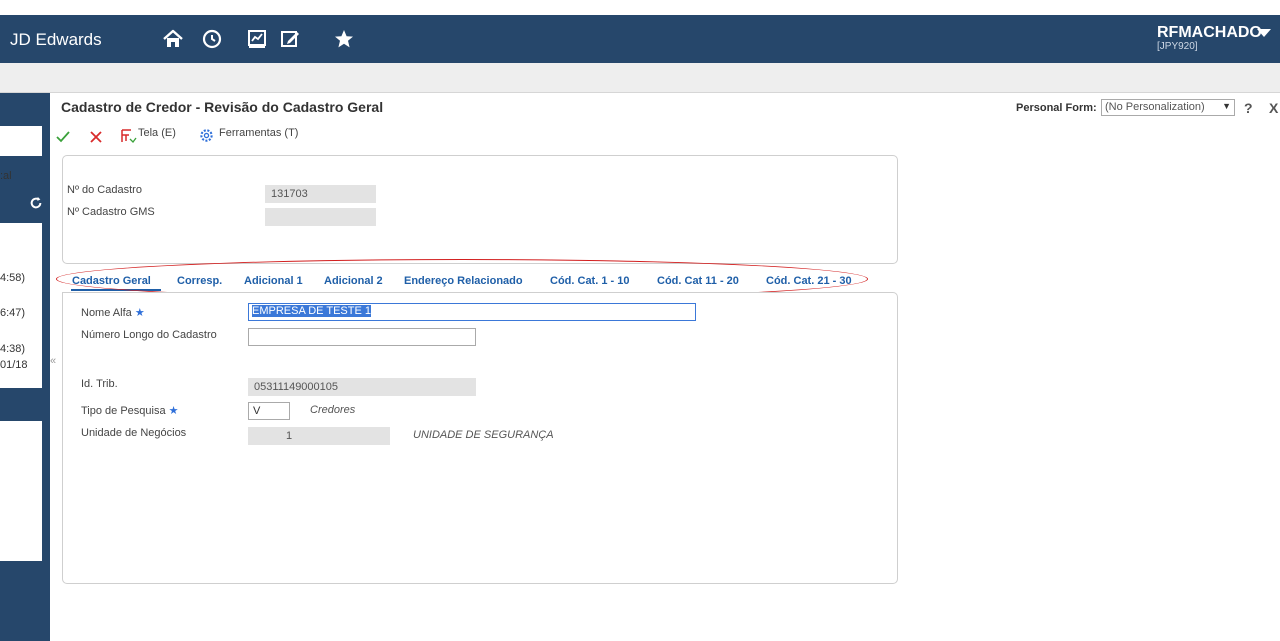  Describe the element at coordinates (362, 387) in the screenshot. I see `id-trib-field: 05311149000105` at that location.